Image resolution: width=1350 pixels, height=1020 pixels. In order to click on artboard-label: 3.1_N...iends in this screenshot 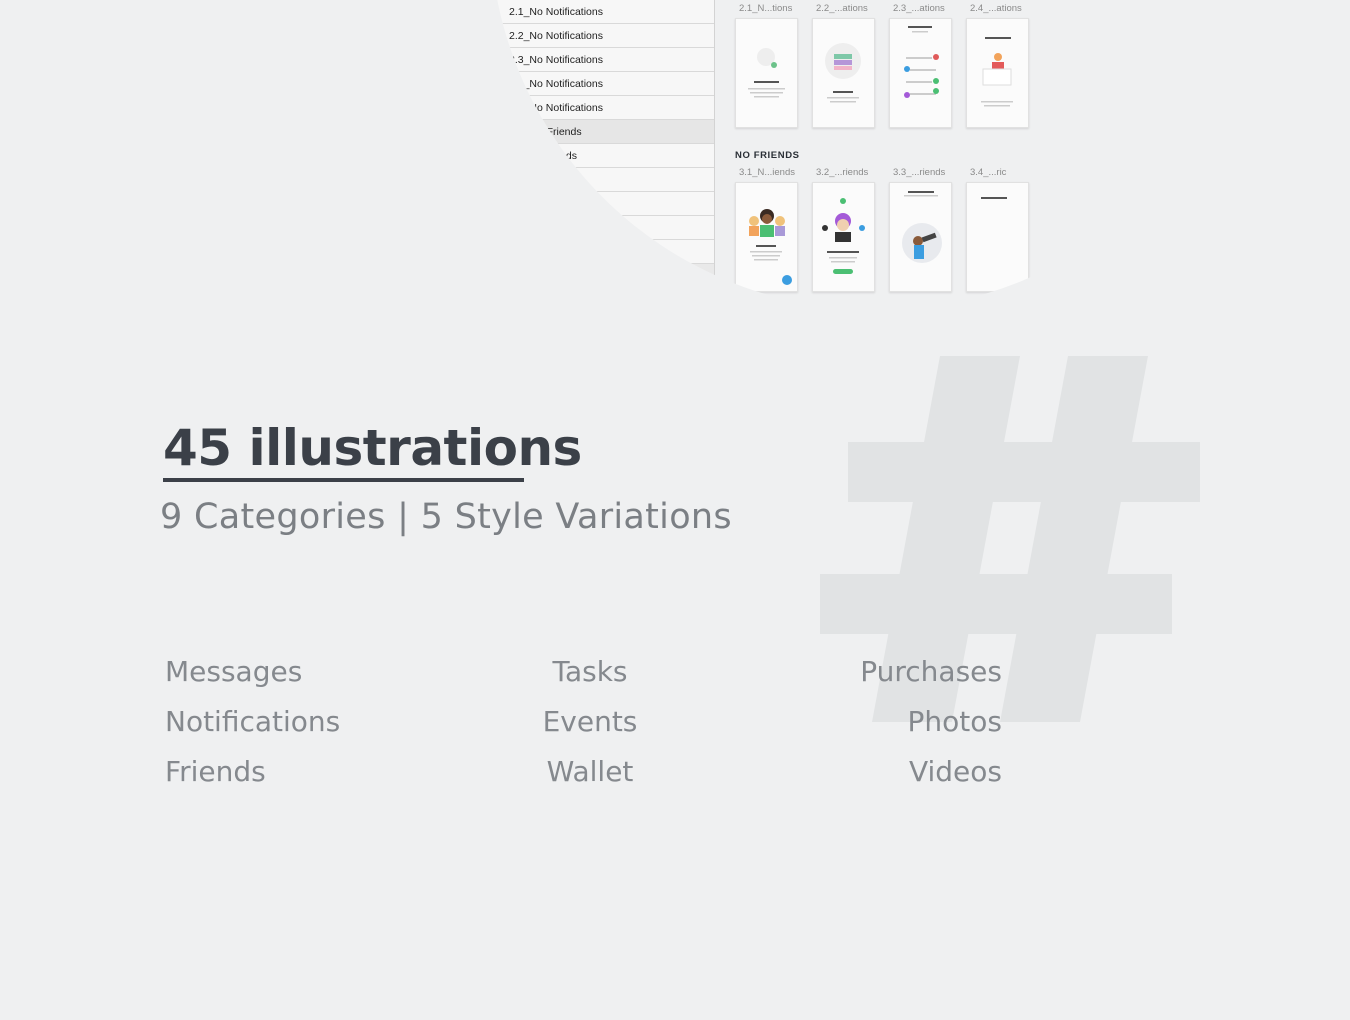, I will do `click(767, 172)`.